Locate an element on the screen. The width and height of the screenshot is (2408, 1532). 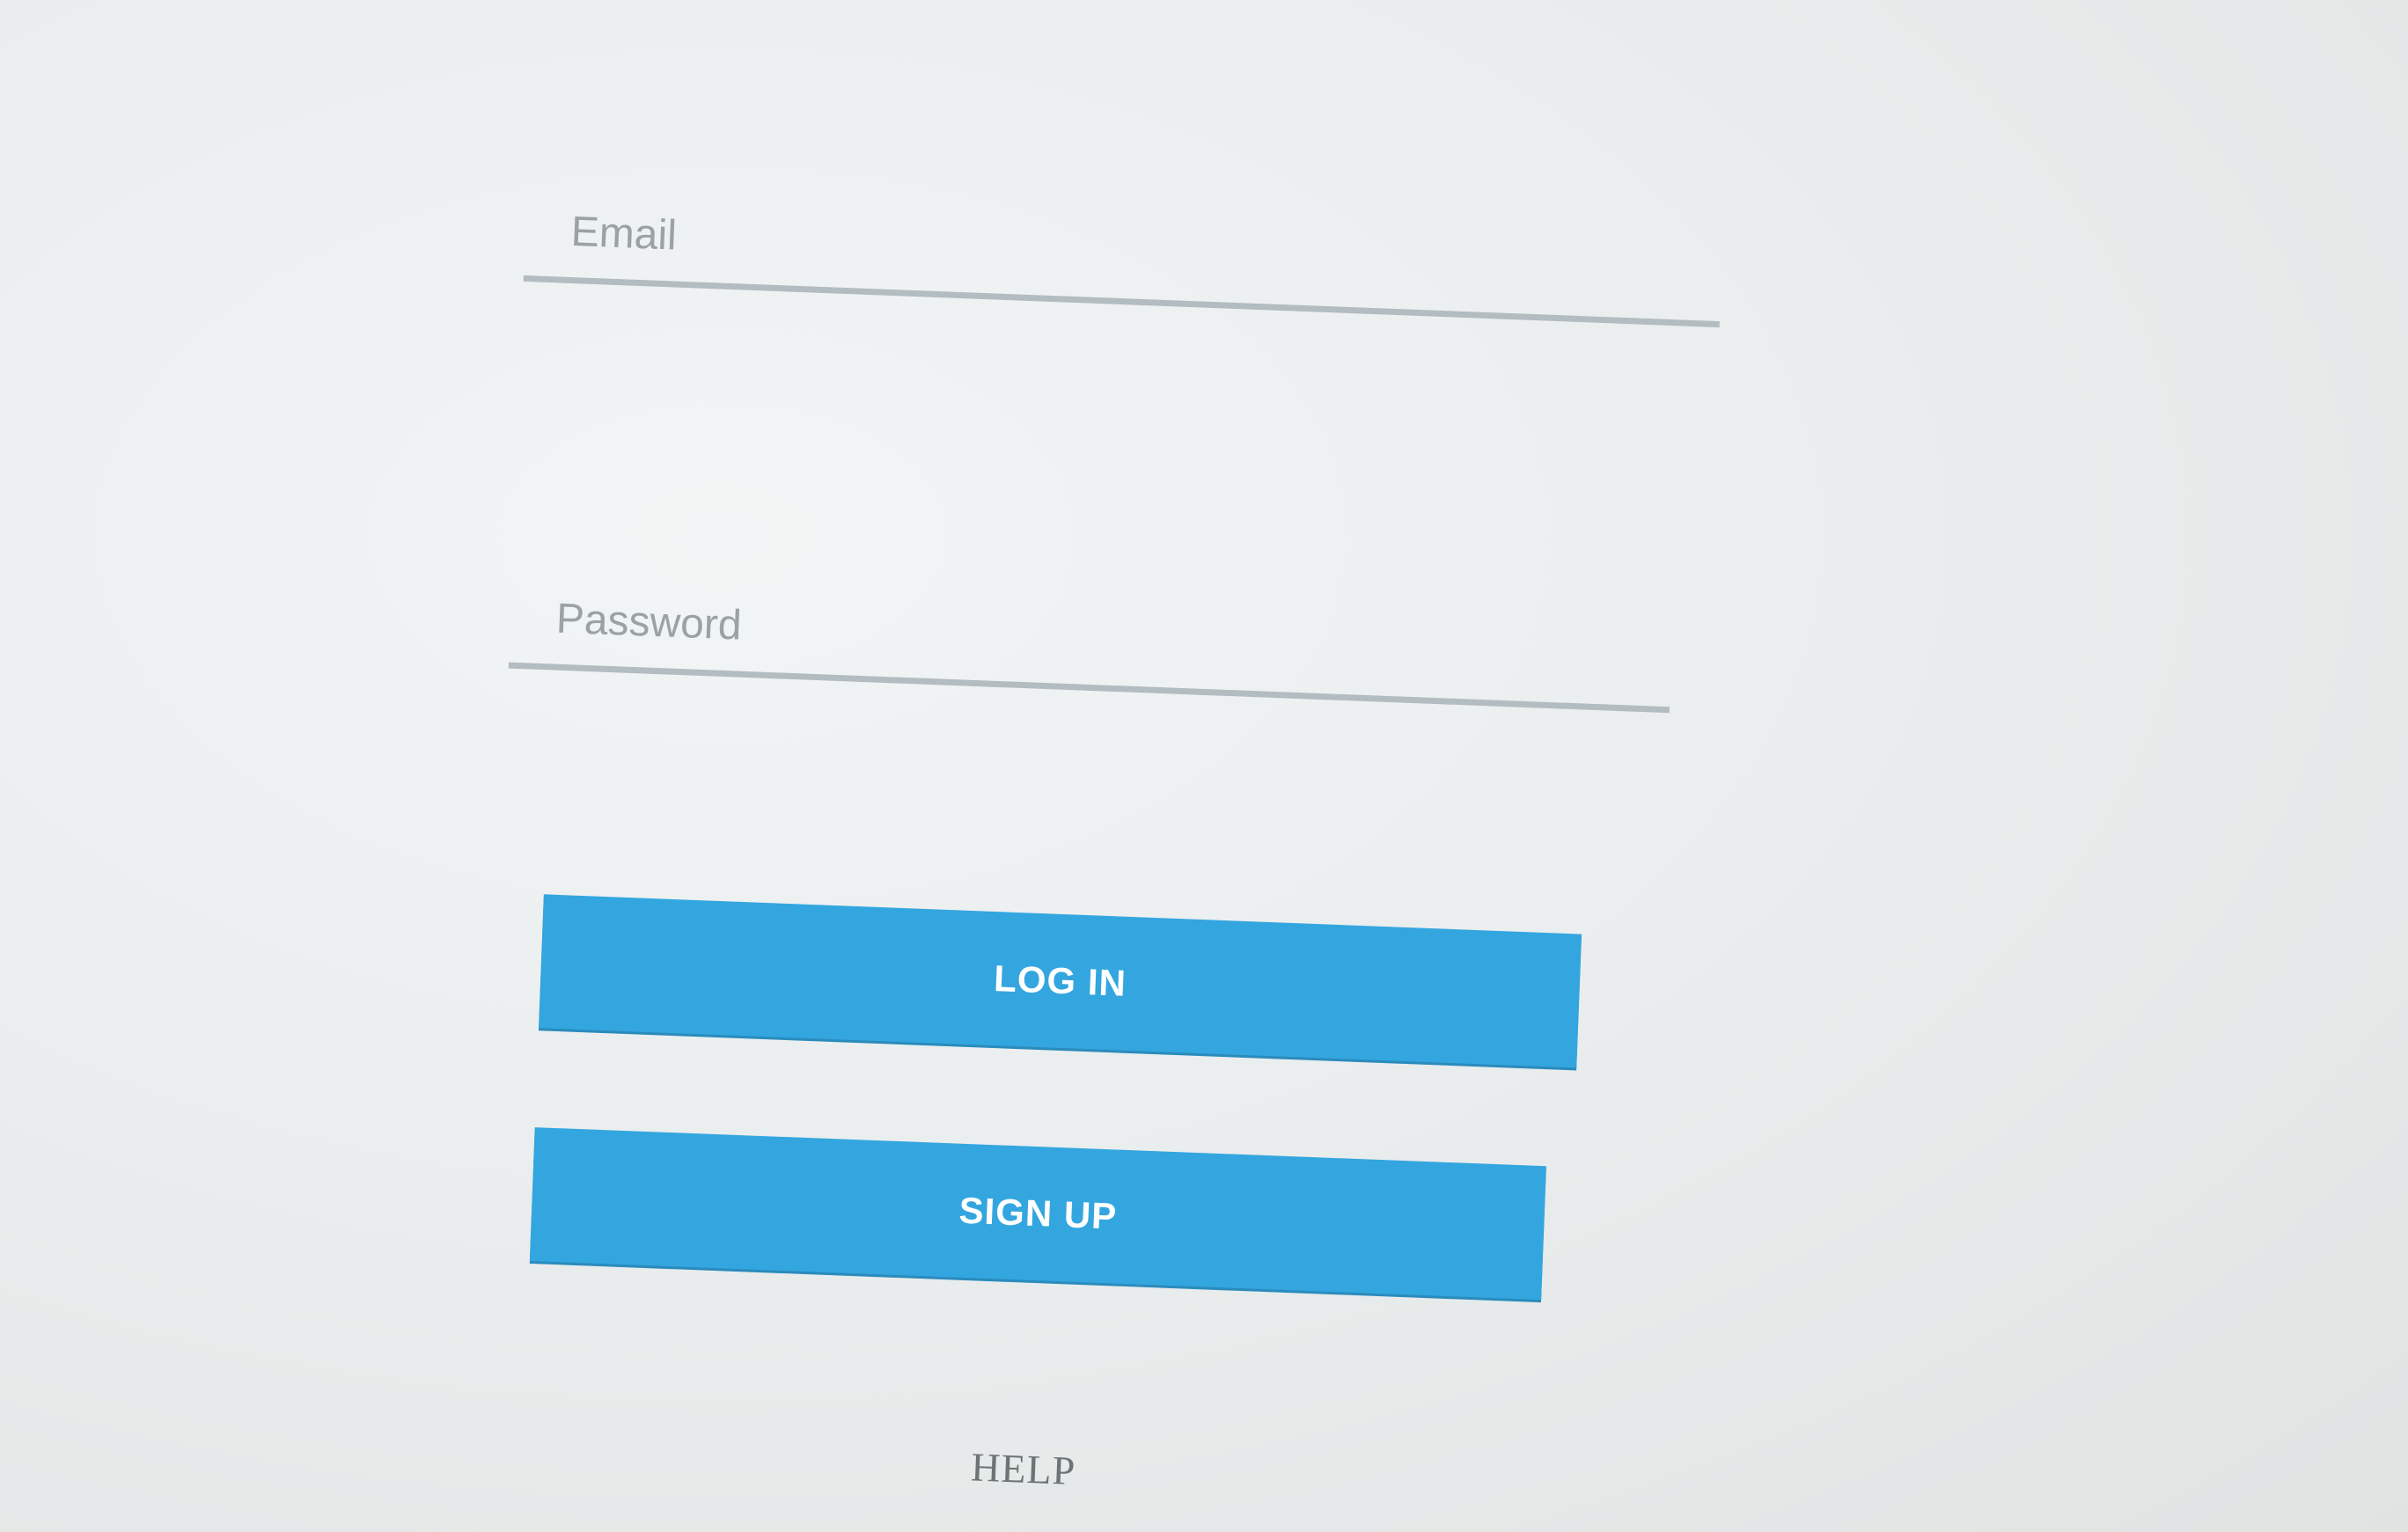
email-field-container is located at coordinates (1123, 256).